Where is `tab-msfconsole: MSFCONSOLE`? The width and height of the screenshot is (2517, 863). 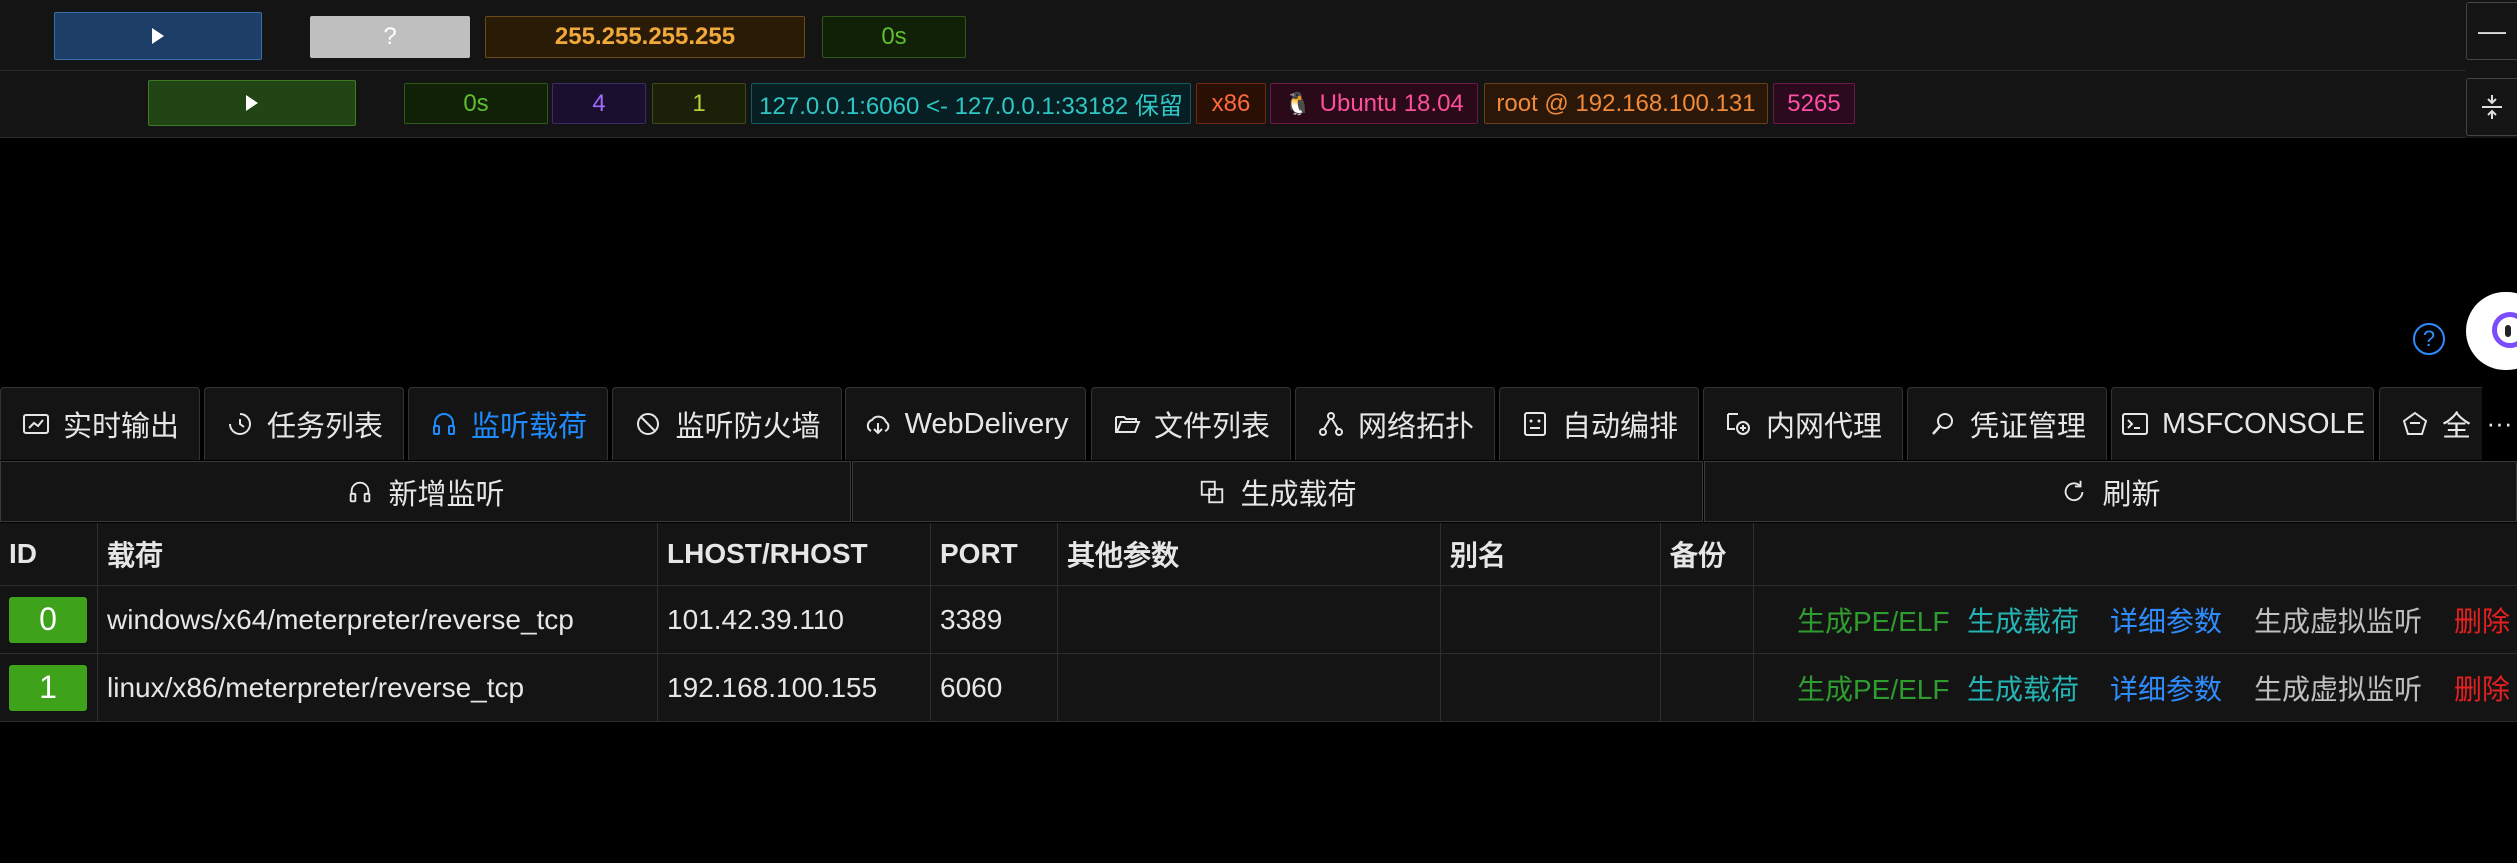 tab-msfconsole: MSFCONSOLE is located at coordinates (2242, 423).